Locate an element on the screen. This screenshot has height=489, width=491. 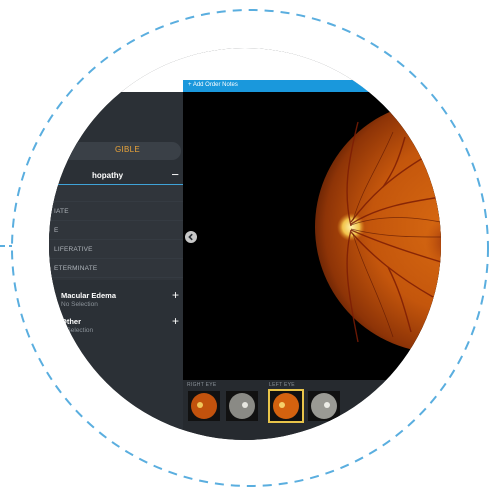
right-eye-label: RIGHT EYE is located at coordinates (202, 385).